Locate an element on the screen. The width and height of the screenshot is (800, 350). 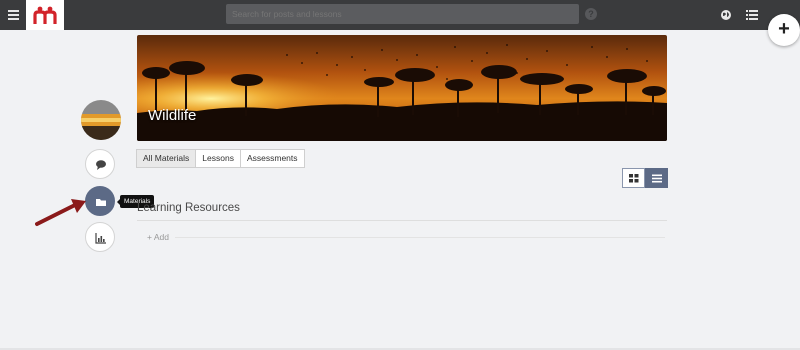
logo is located at coordinates (45, 15).